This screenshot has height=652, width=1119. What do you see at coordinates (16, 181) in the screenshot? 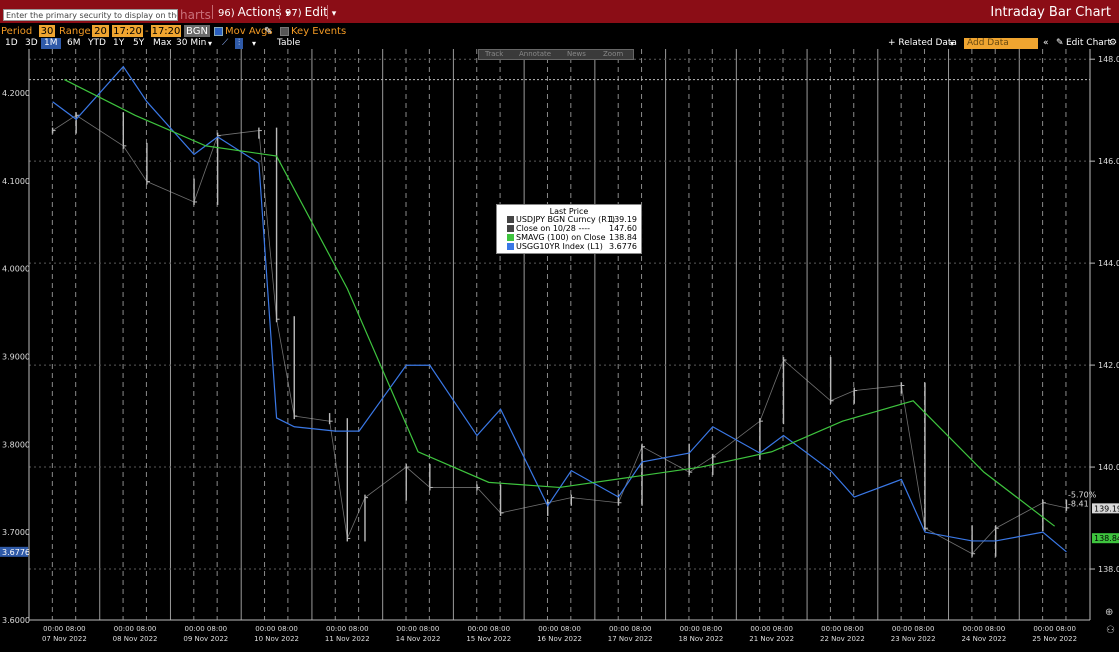
I see `left-axis-tick-label: 4.1000` at bounding box center [16, 181].